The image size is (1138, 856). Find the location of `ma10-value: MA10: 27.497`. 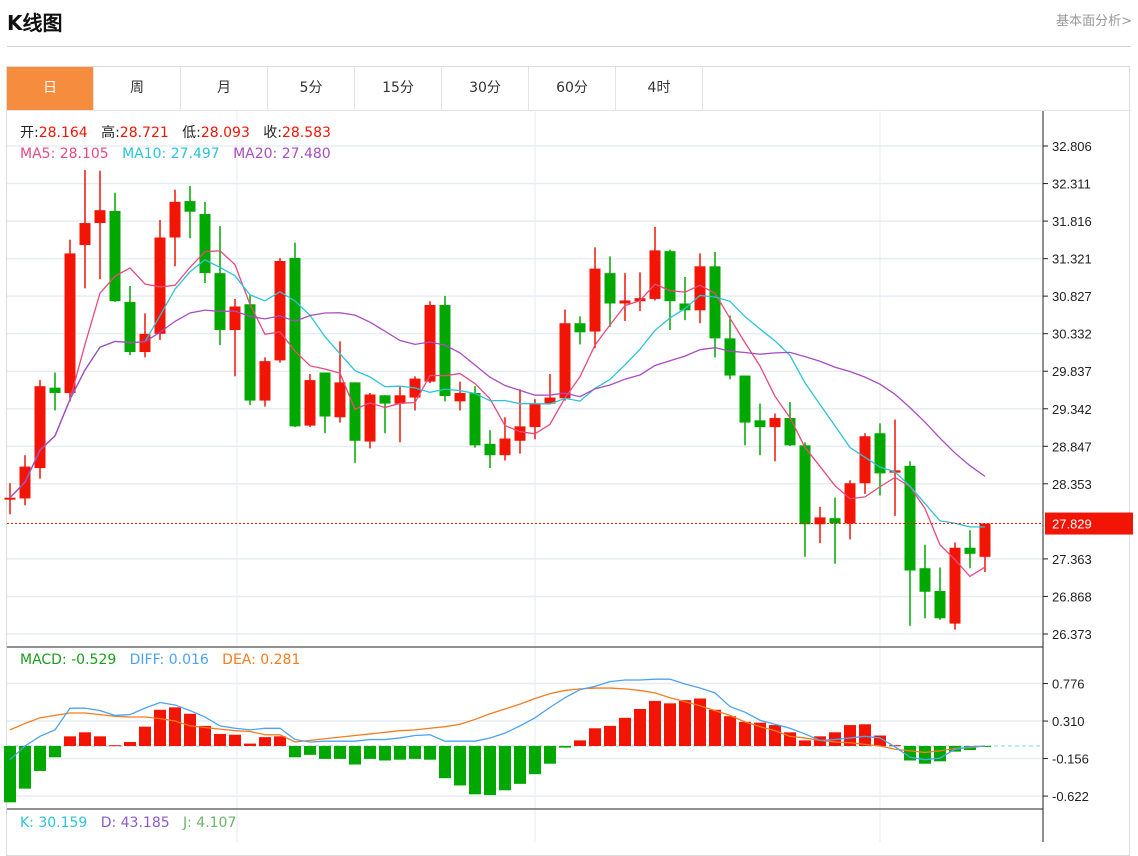

ma10-value: MA10: 27.497 is located at coordinates (171, 154).